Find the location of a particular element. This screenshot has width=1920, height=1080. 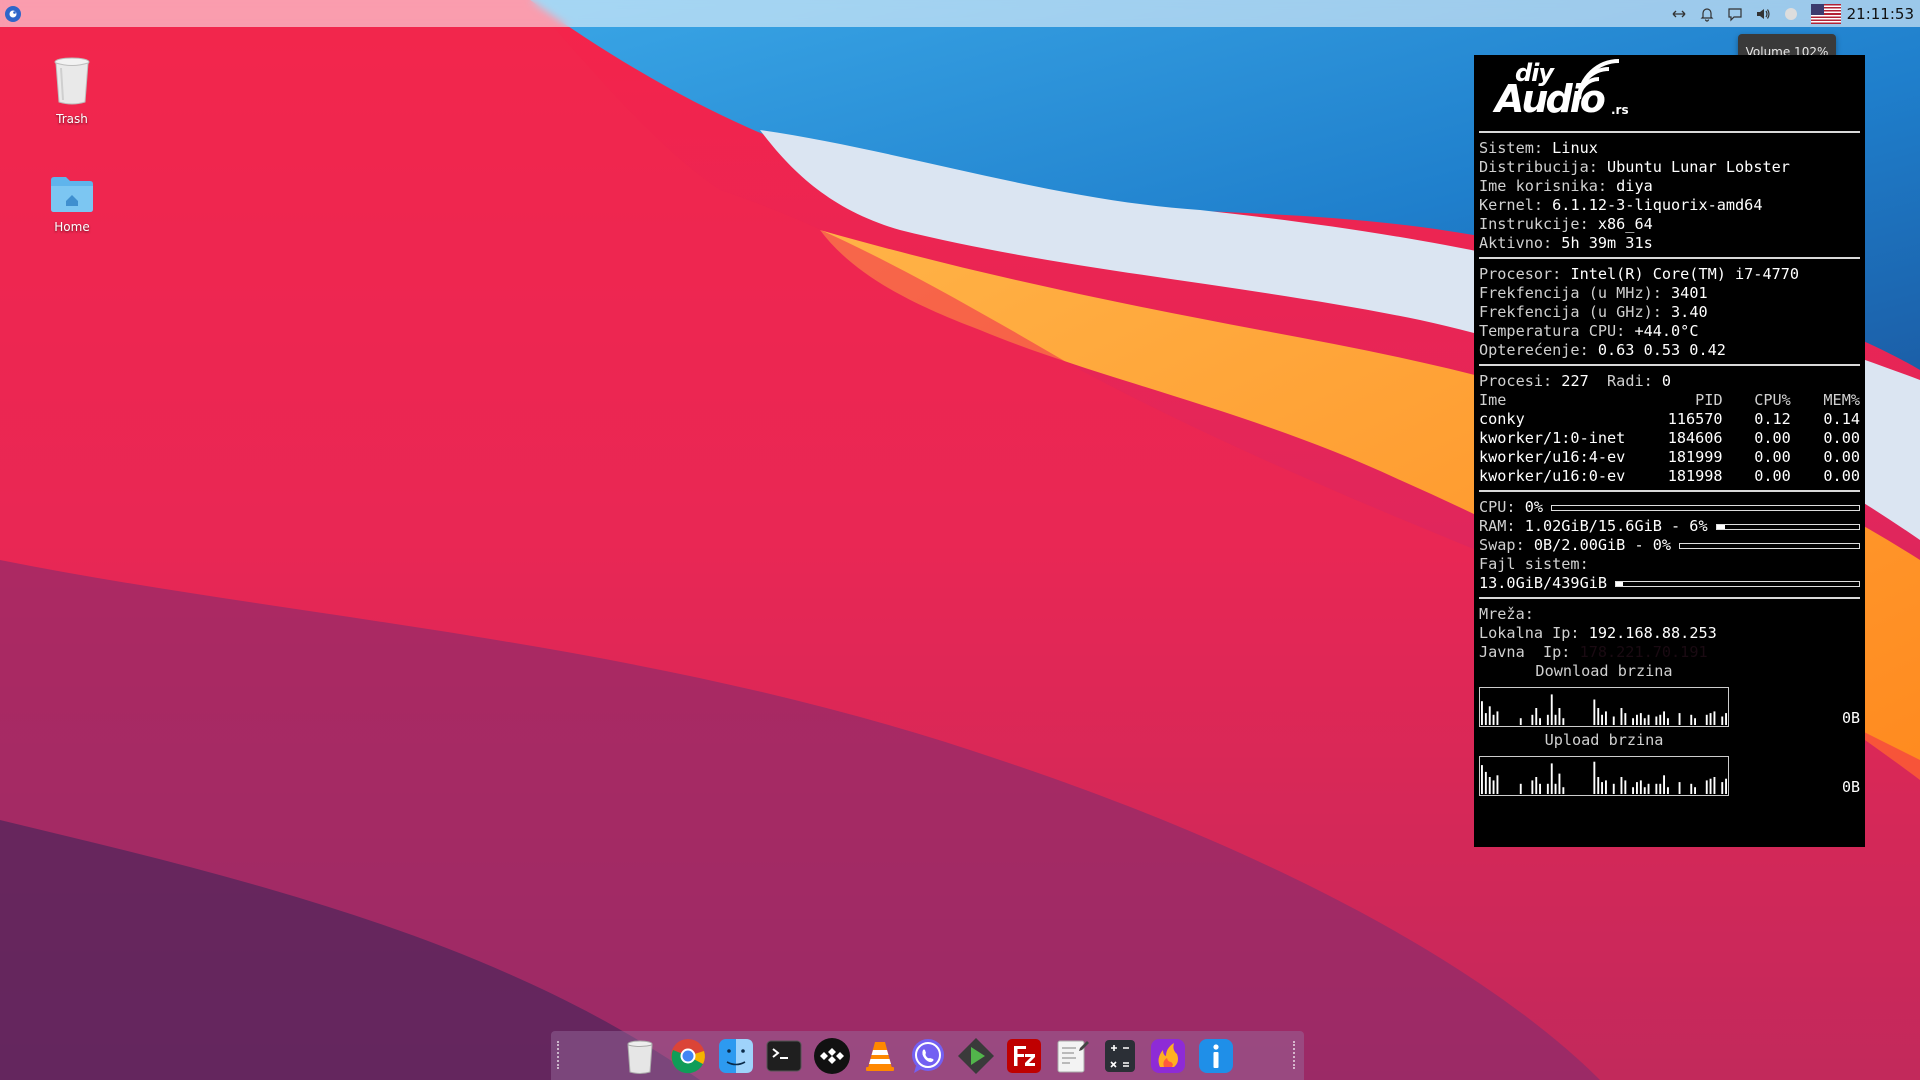

dock is located at coordinates (927, 1055).